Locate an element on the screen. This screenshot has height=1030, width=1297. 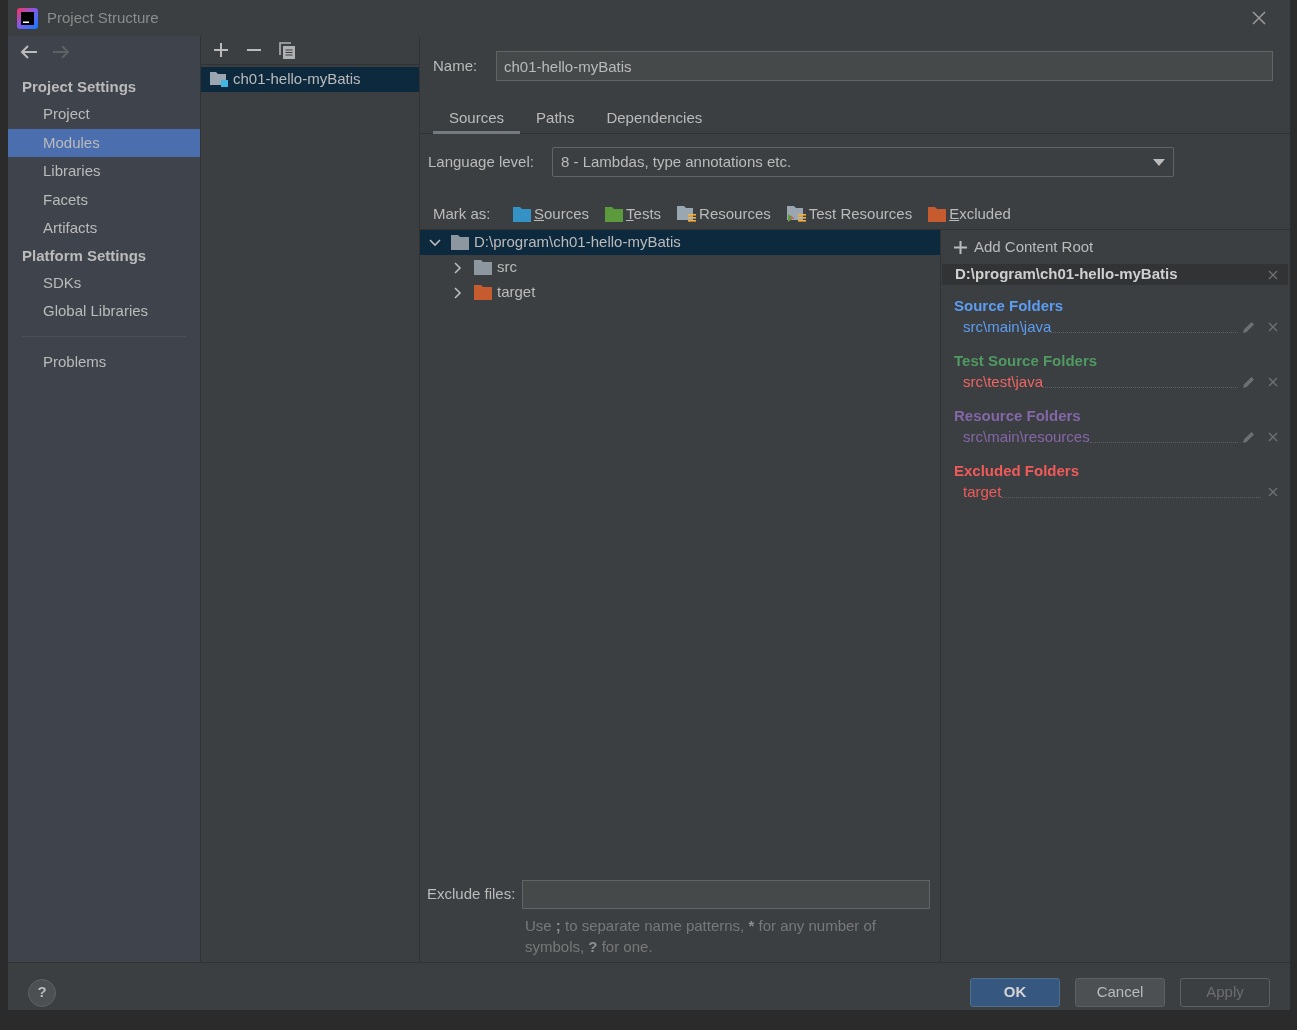
section-header: Project Settings is located at coordinates (79, 87).